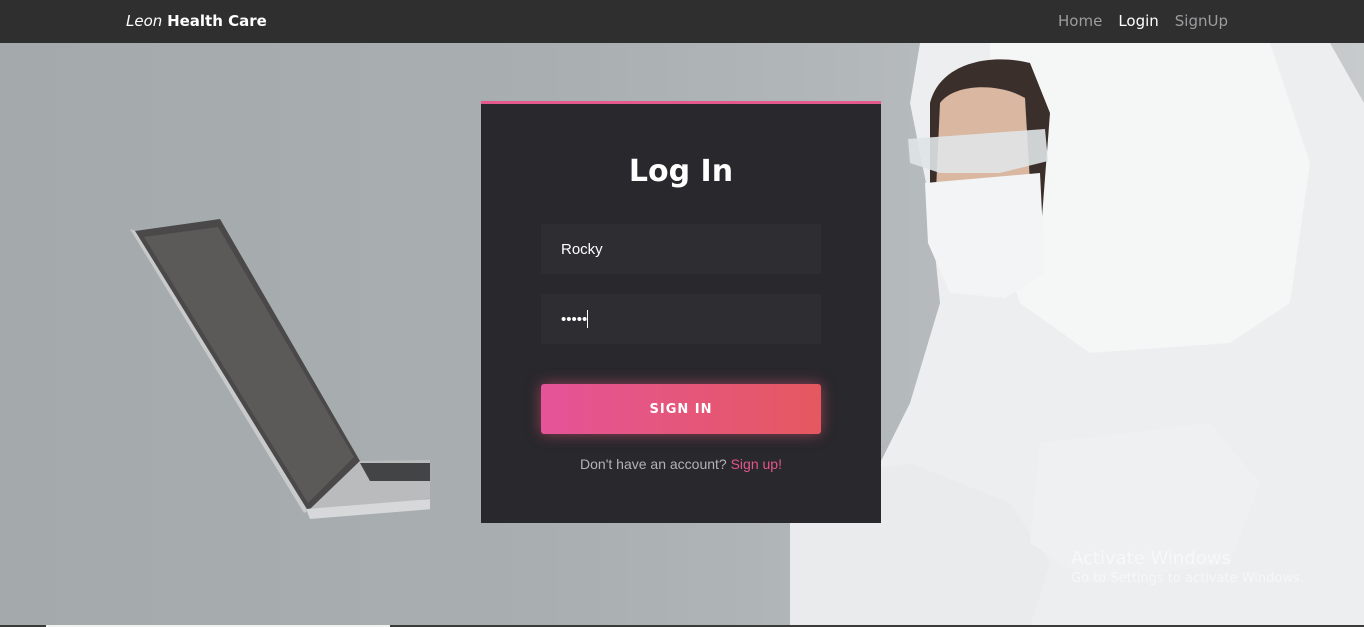  I want to click on watermark-title: Activate Windows, so click(1151, 558).